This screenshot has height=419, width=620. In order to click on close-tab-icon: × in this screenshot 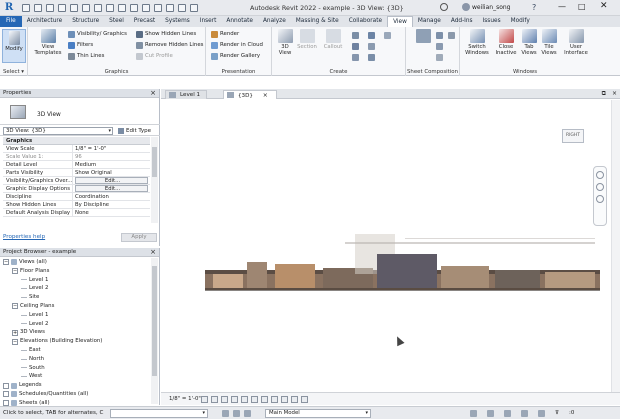, I will do `click(265, 95)`.